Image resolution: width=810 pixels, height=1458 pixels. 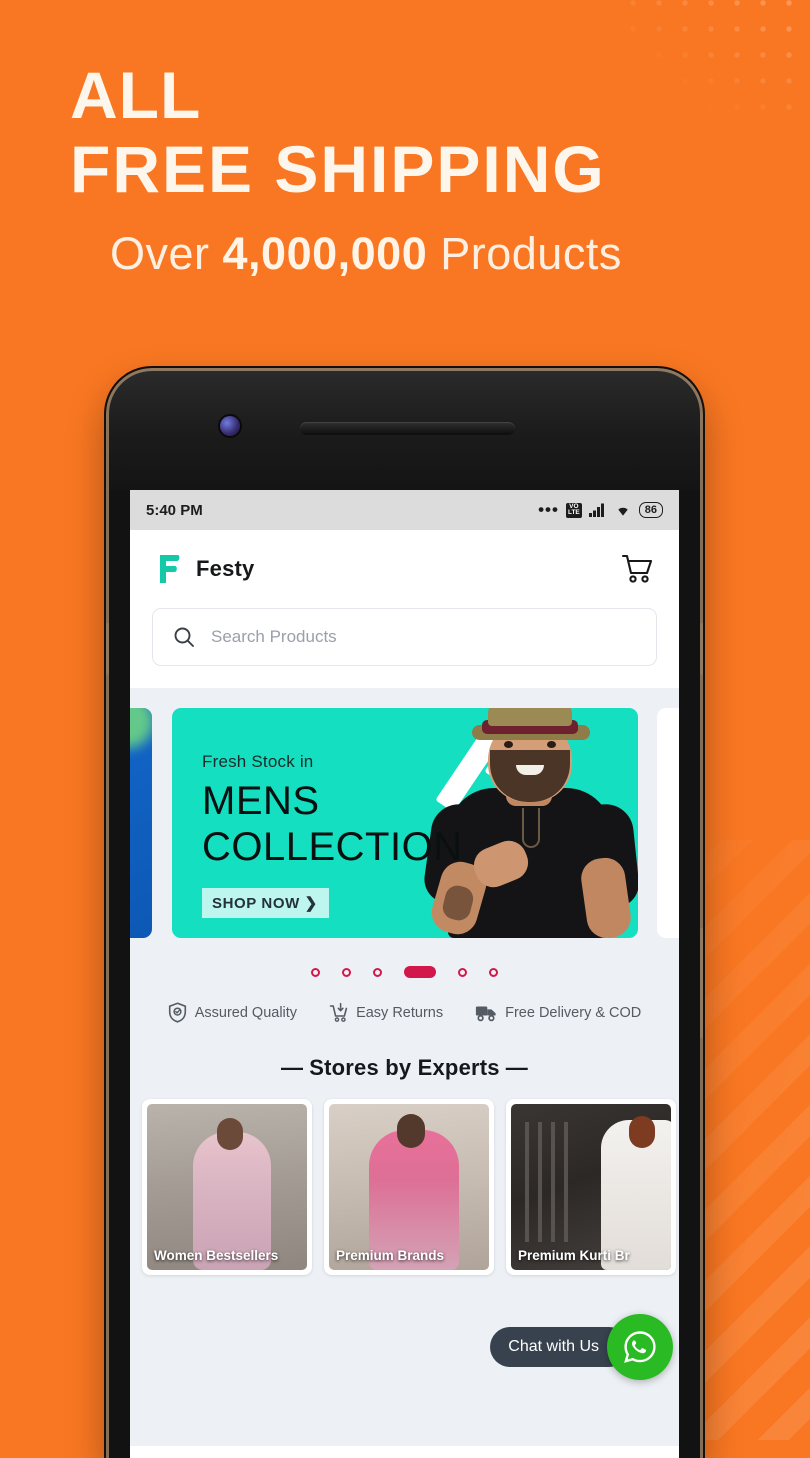 I want to click on banner-line-2: COLLECTION, so click(x=332, y=847).